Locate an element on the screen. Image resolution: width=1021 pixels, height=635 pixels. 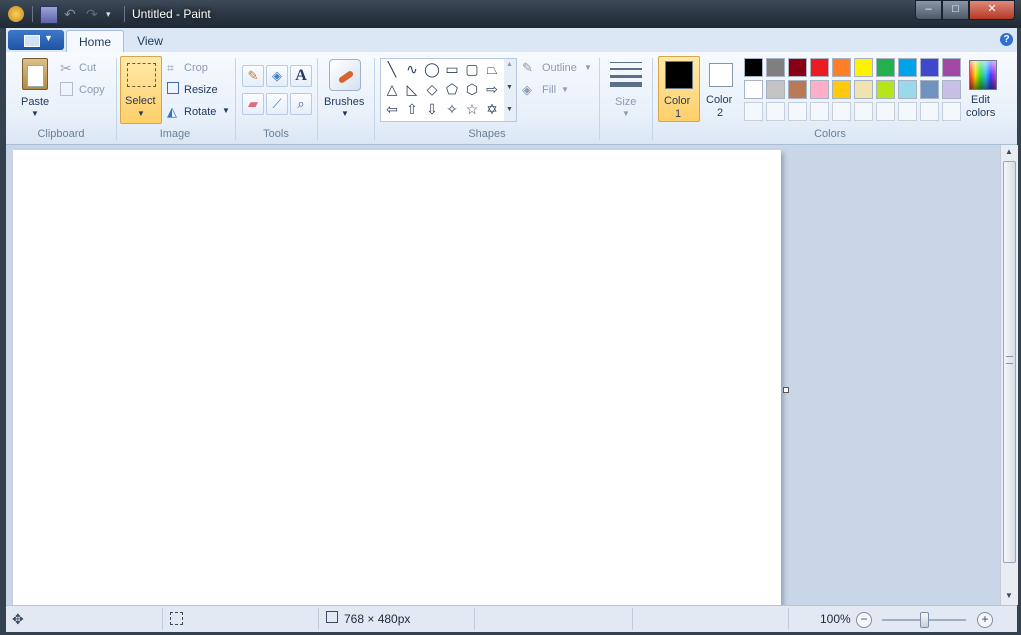
diamond-shape-icon: ◇ is located at coordinates (432, 89).